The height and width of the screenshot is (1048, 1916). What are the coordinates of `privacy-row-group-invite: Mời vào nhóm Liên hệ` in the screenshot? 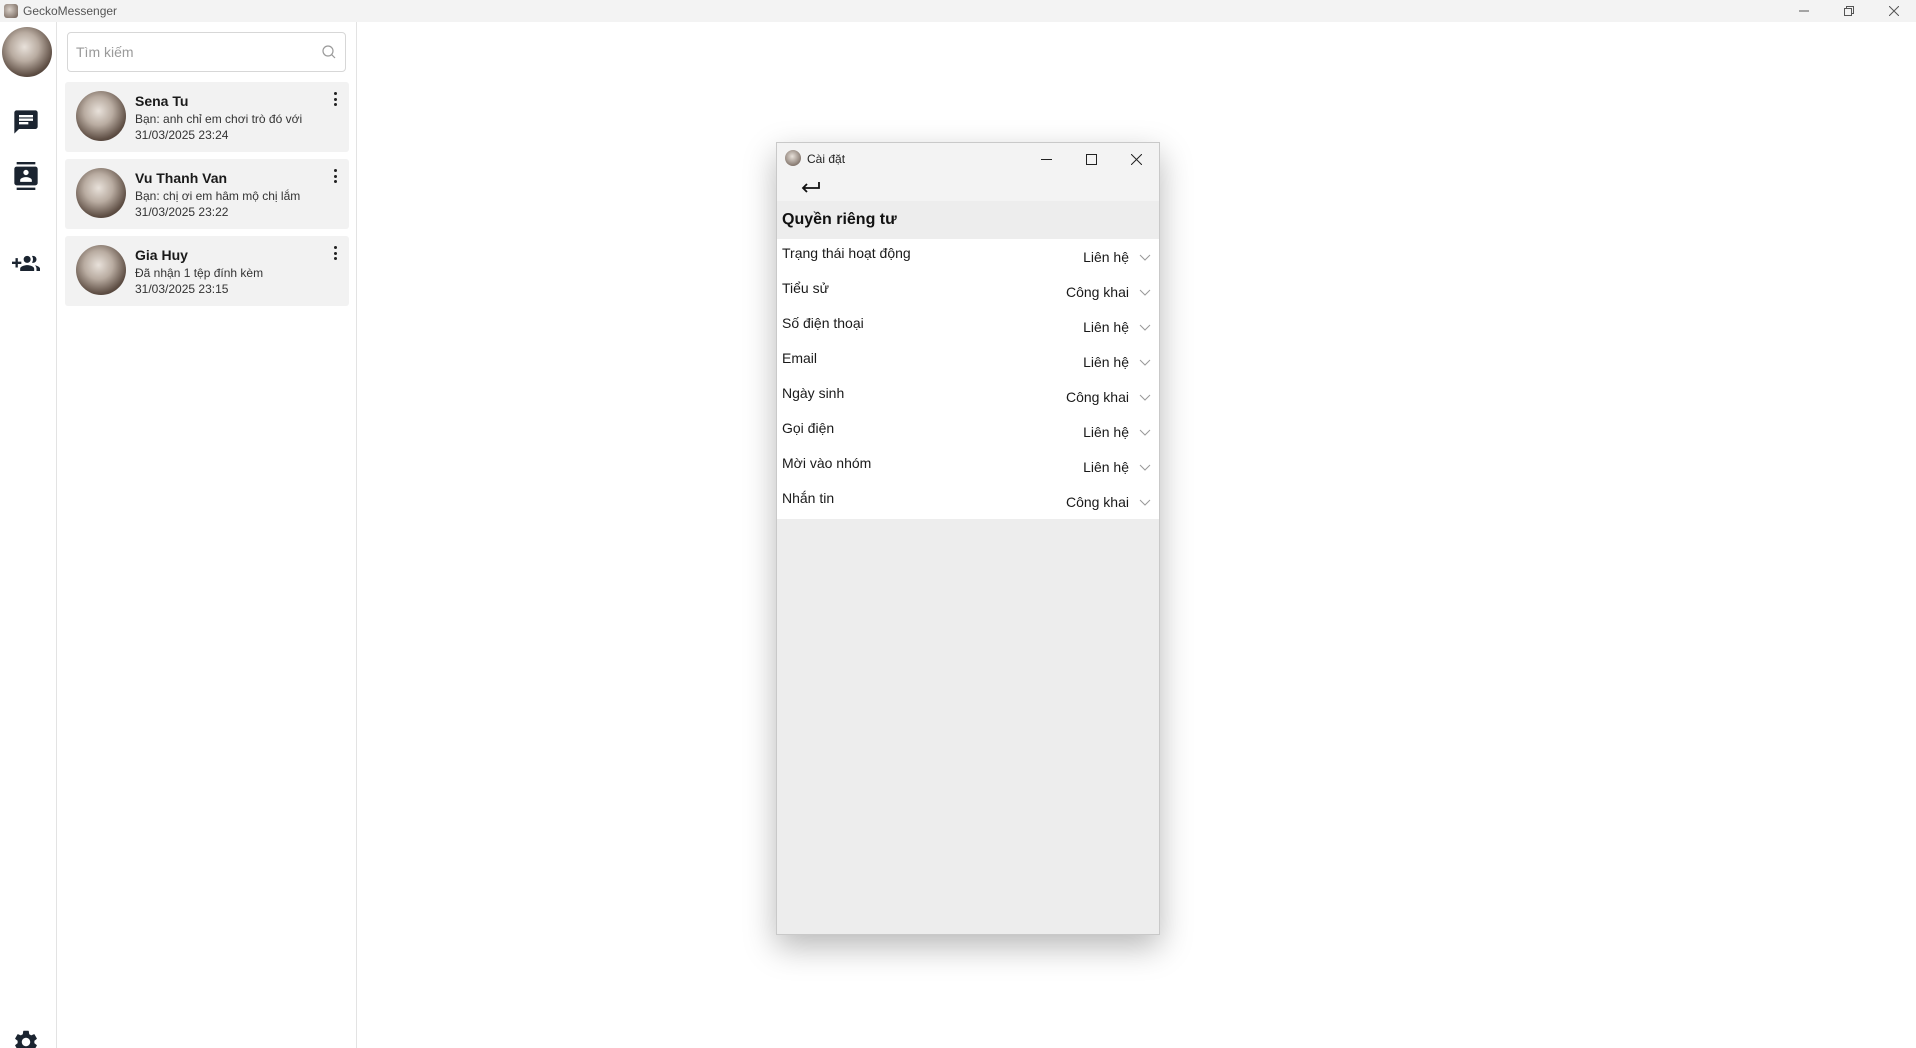 It's located at (968, 466).